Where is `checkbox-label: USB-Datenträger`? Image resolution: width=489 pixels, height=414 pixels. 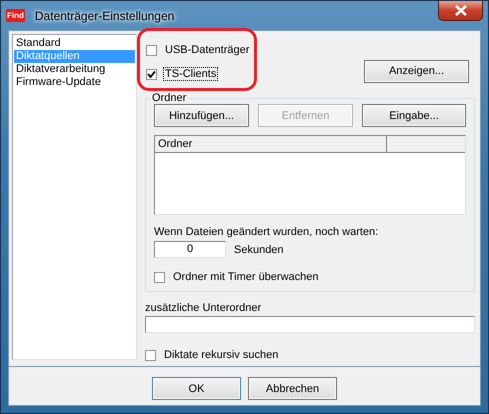 checkbox-label: USB-Datenträger is located at coordinates (207, 50).